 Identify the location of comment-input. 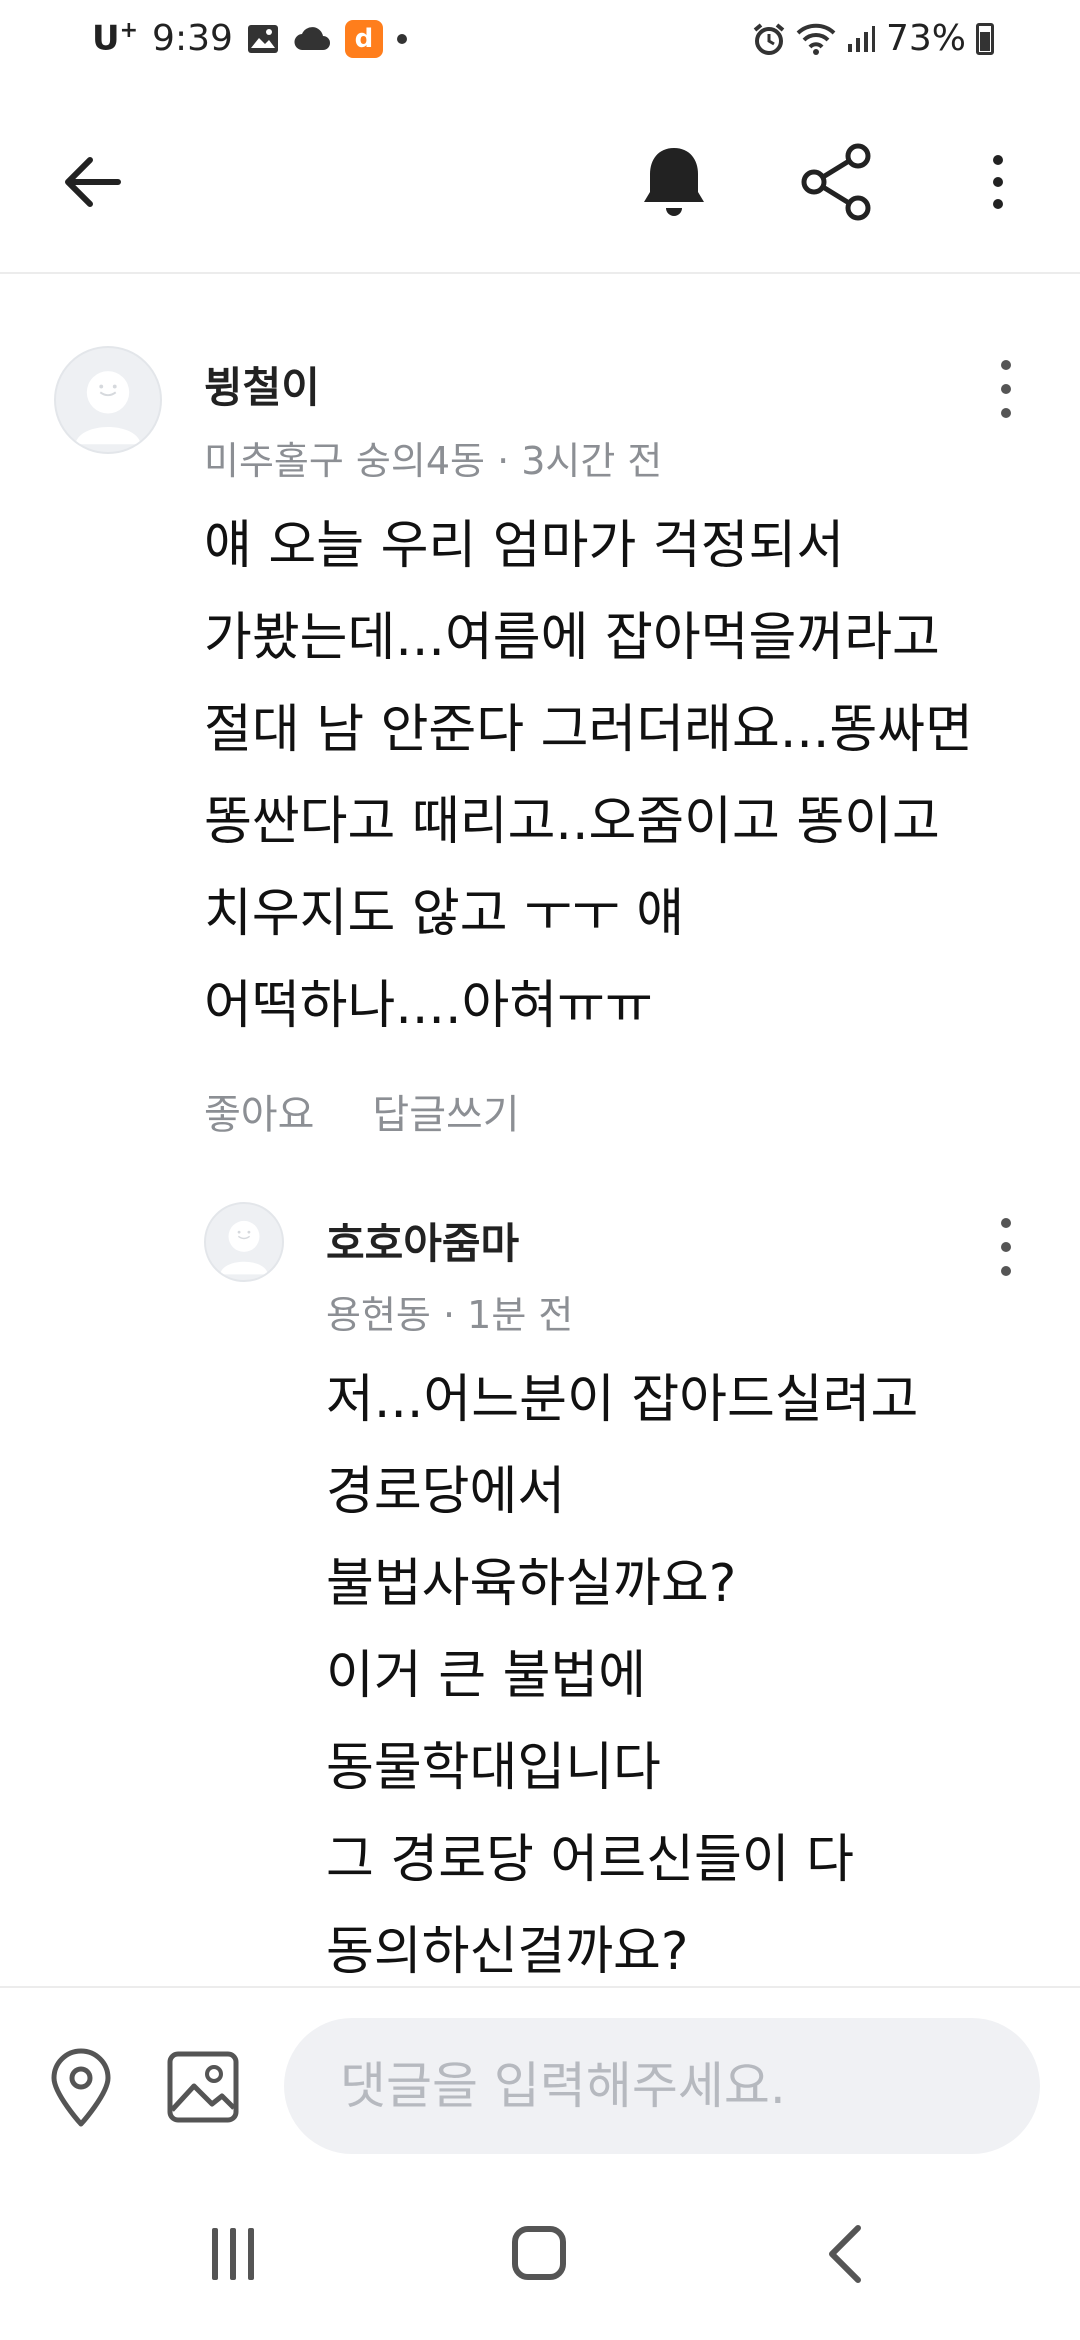
(662, 2086).